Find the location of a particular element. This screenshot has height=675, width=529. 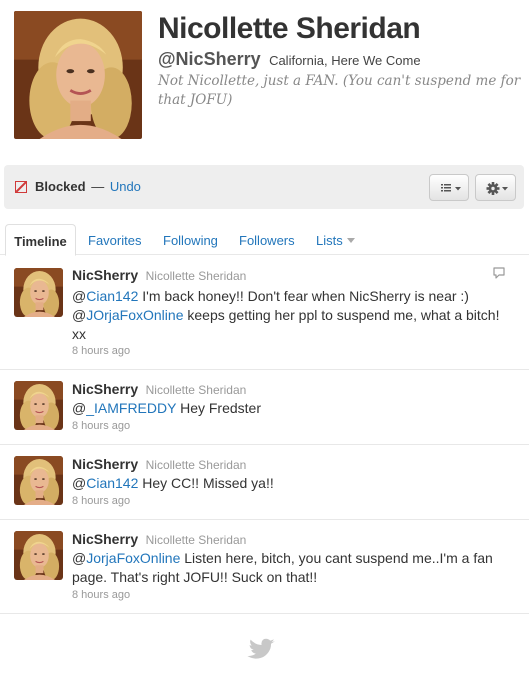

tab-followers: Followers is located at coordinates (267, 240).